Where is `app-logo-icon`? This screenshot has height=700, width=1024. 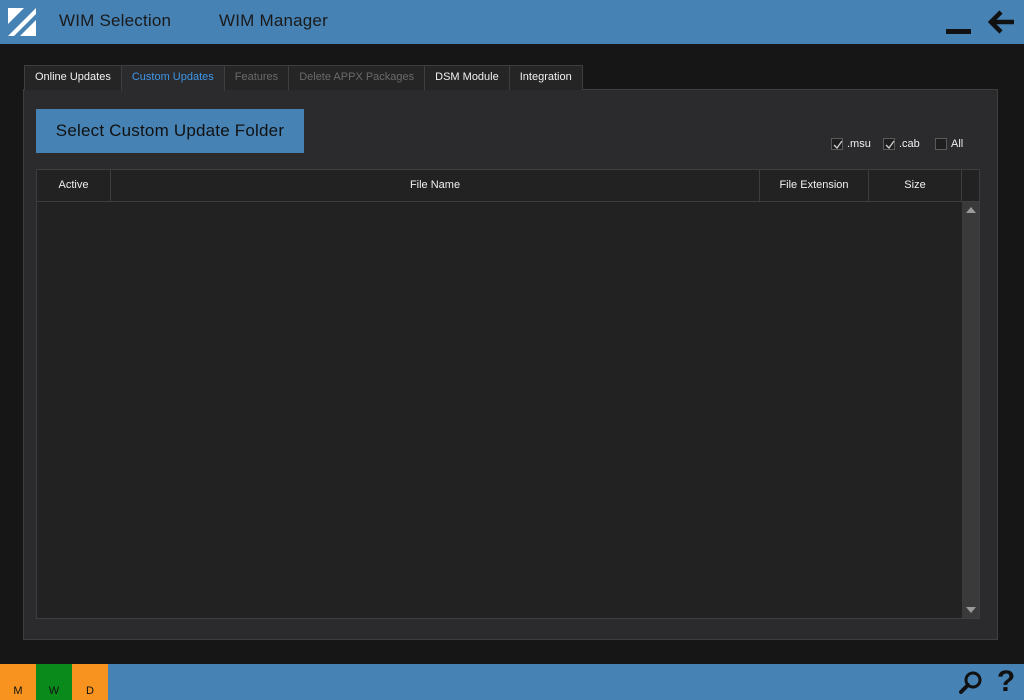 app-logo-icon is located at coordinates (22, 22).